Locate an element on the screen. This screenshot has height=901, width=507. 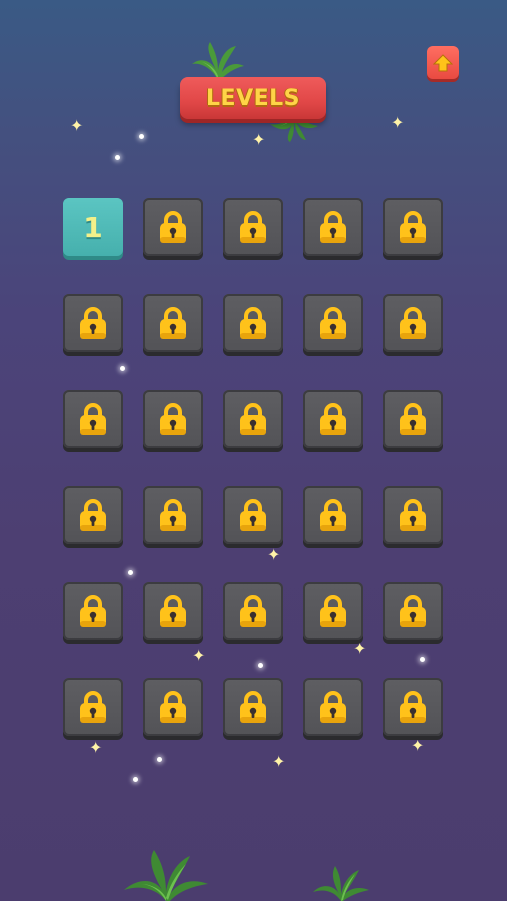
level-tile-unlocked: 1 is located at coordinates (93, 229).